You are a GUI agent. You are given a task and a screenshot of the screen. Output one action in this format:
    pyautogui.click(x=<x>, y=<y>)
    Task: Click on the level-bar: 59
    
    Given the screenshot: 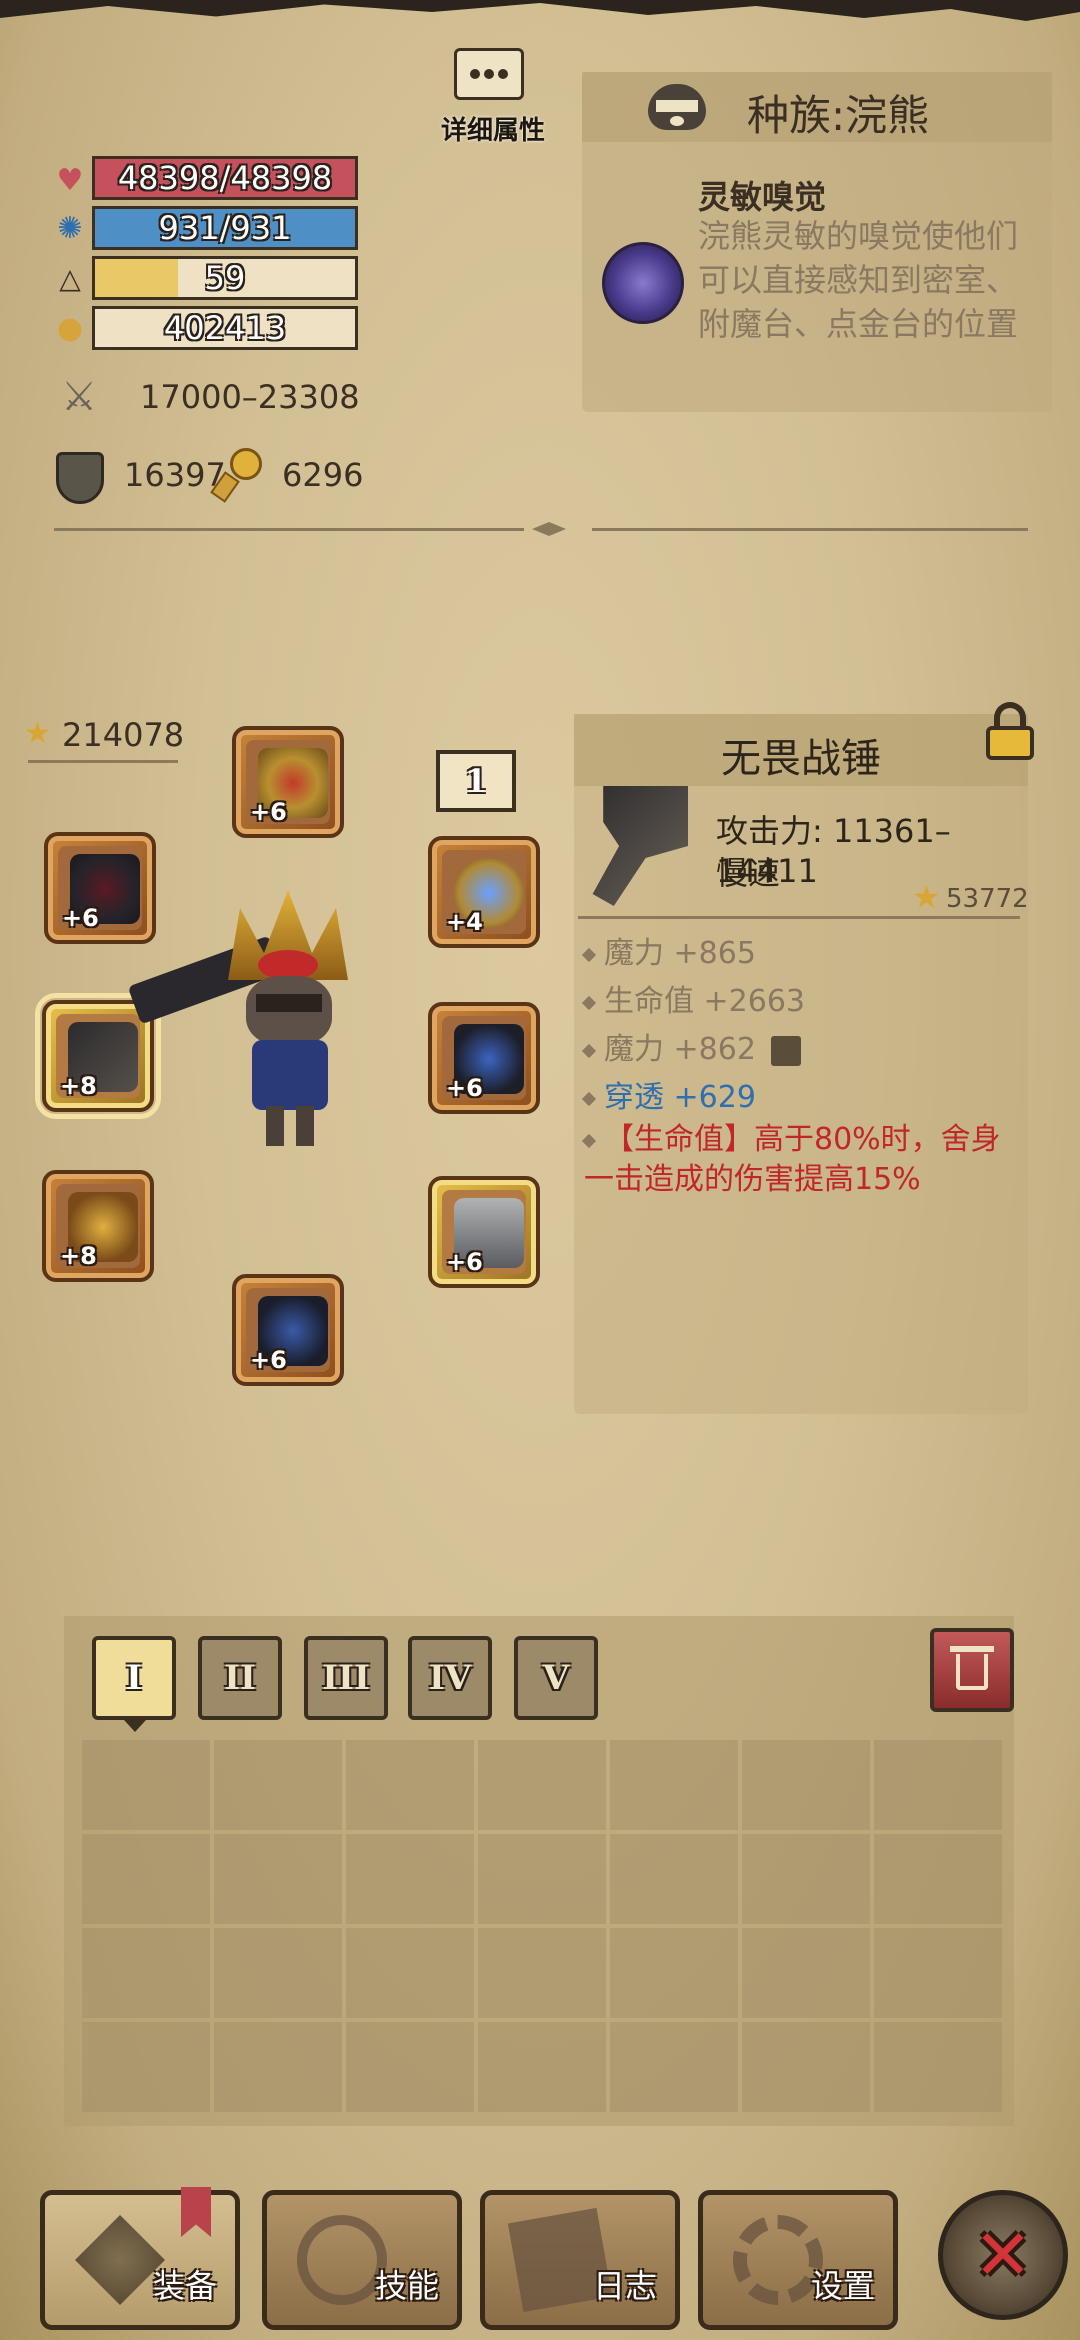 What is the action you would take?
    pyautogui.click(x=225, y=278)
    